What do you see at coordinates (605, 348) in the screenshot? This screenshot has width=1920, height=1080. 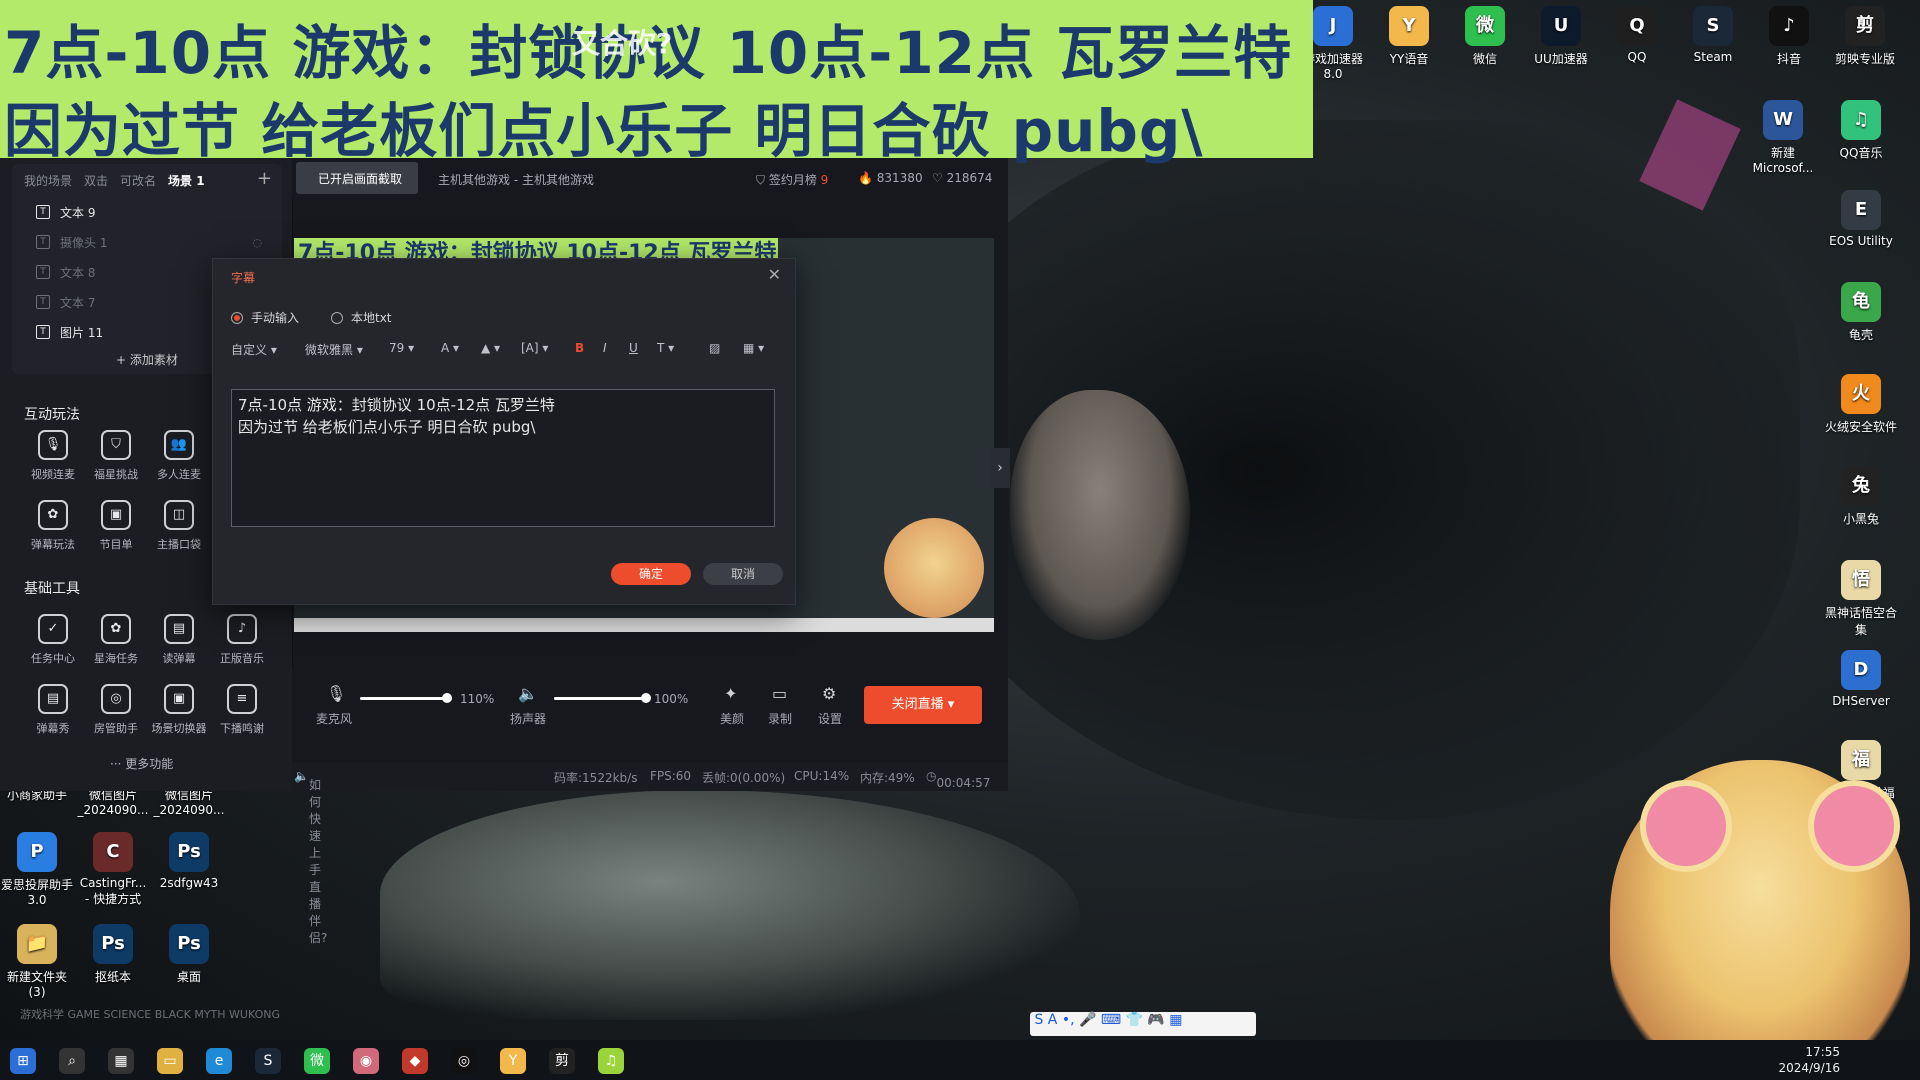 I see `italic-icon: I` at bounding box center [605, 348].